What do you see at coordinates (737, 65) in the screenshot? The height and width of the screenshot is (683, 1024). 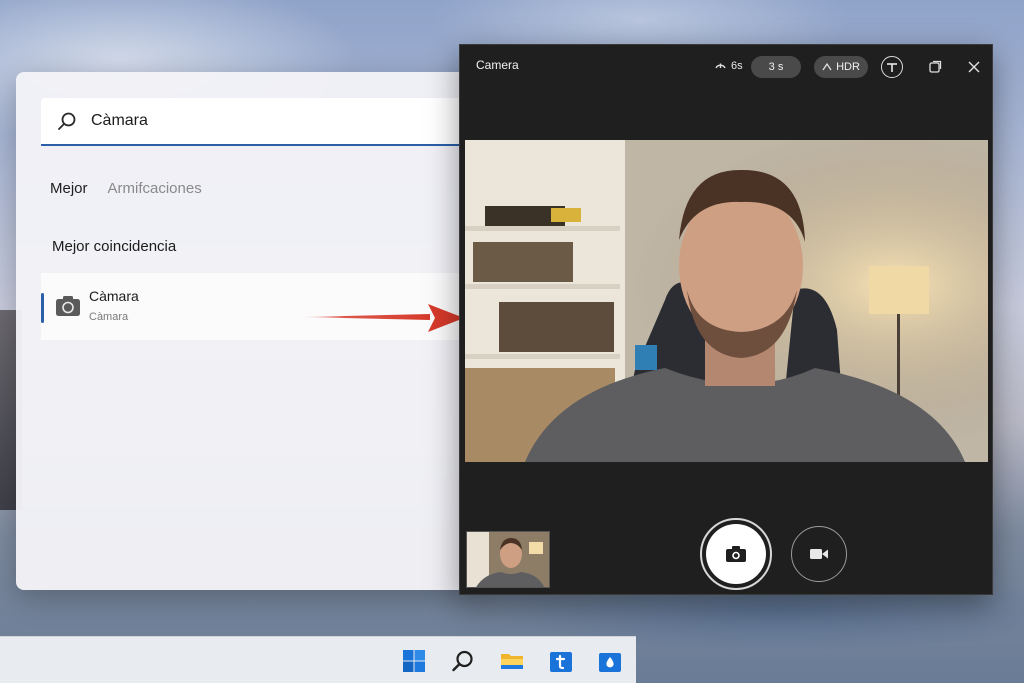 I see `timer-label: 6s` at bounding box center [737, 65].